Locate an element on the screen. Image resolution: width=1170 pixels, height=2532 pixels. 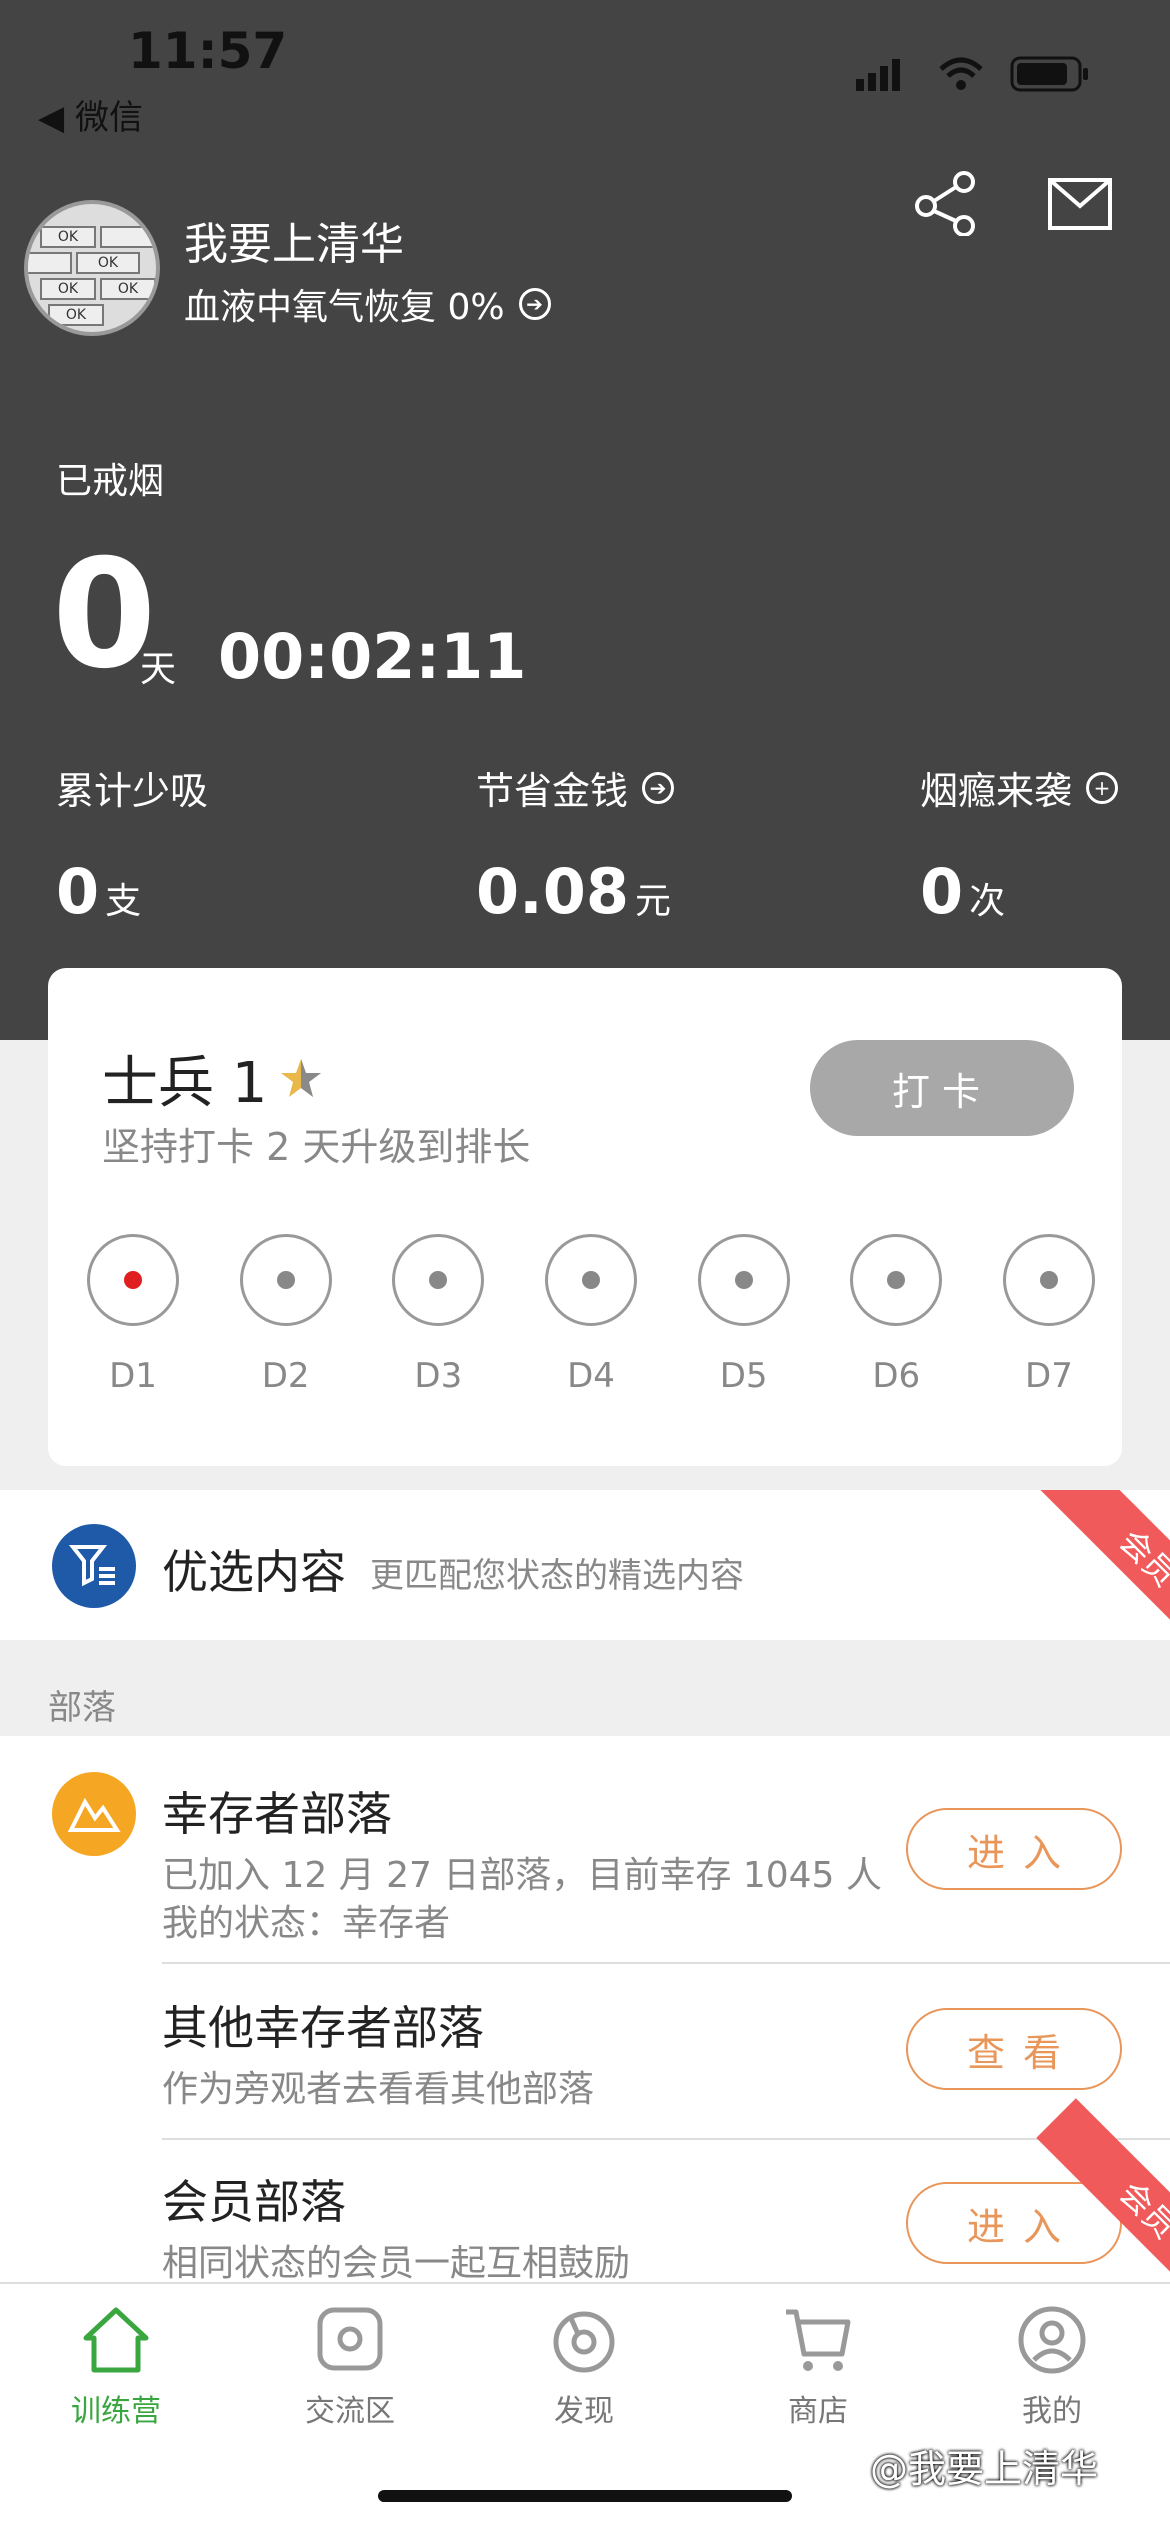
day-item: D5 is located at coordinates (744, 1315).